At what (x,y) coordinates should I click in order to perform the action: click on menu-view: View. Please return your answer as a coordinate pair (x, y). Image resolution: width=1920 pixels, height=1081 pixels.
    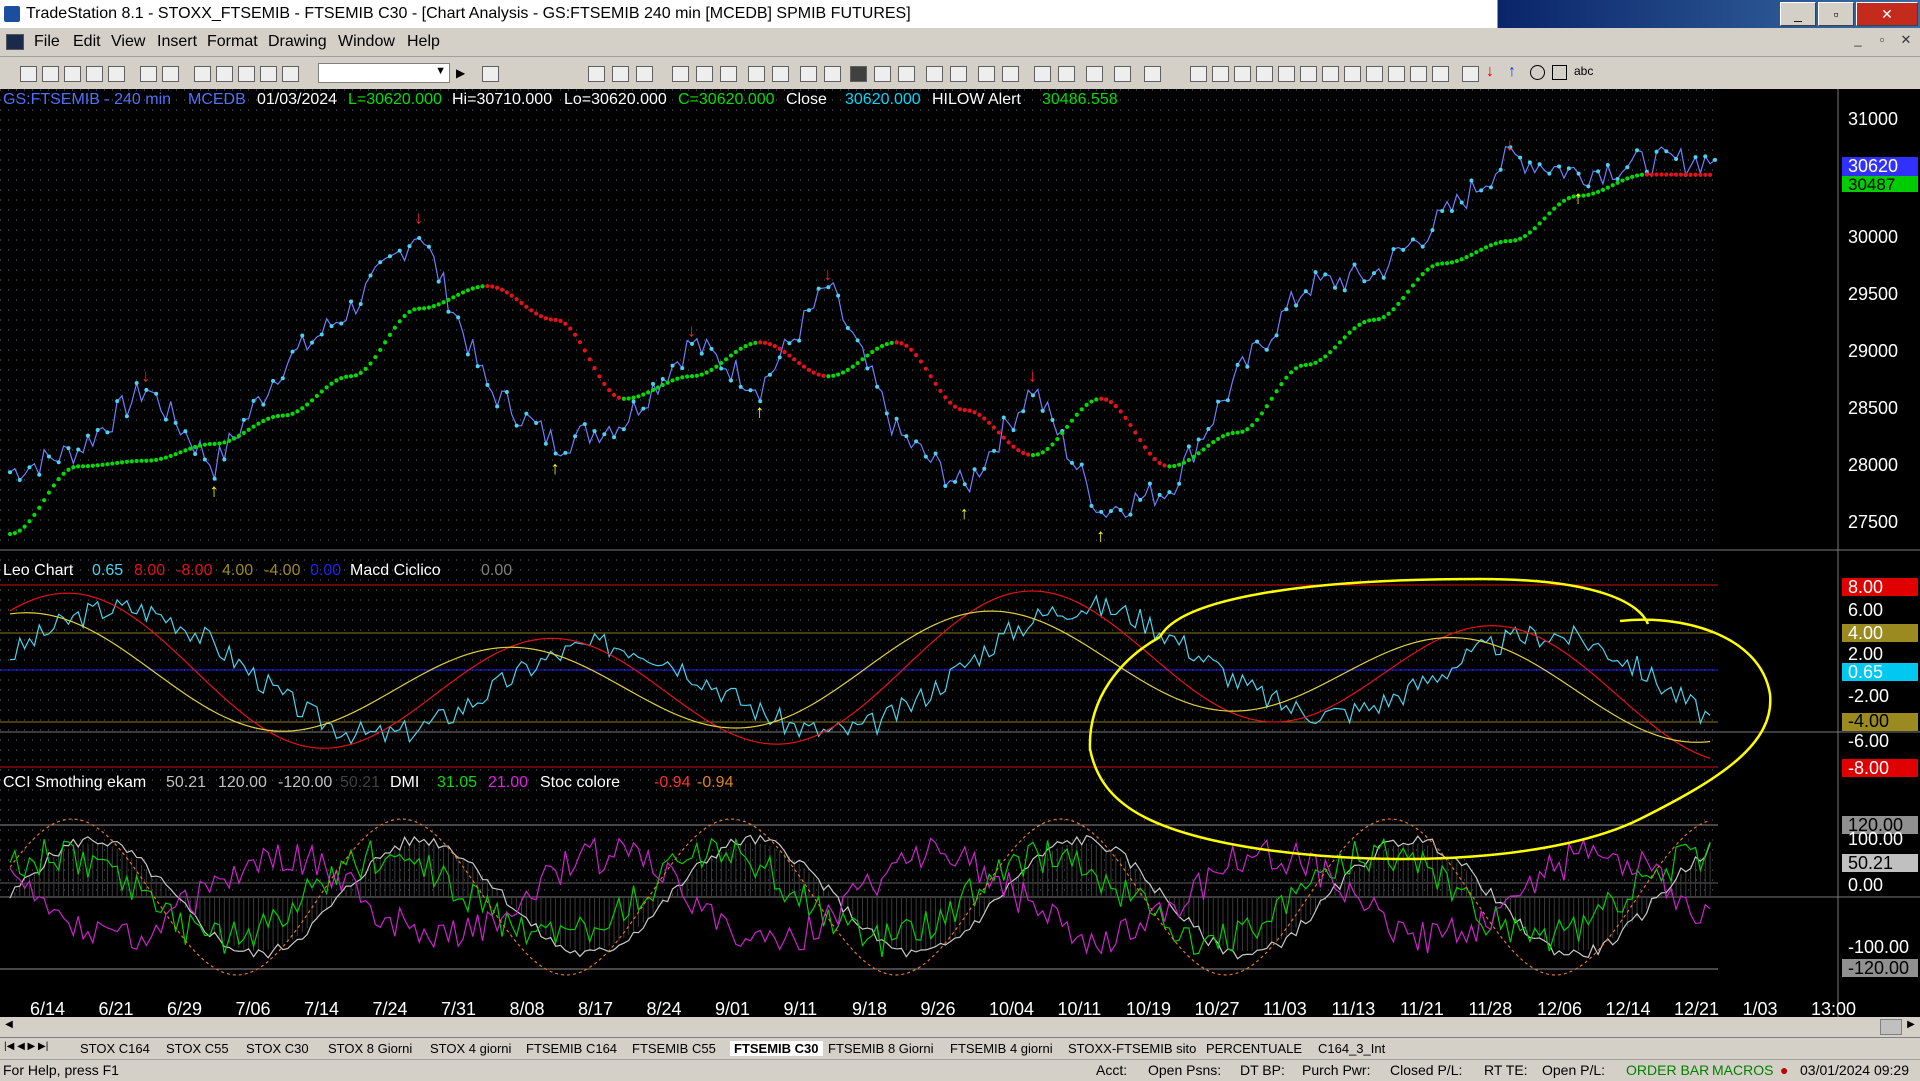
    Looking at the image, I should click on (128, 42).